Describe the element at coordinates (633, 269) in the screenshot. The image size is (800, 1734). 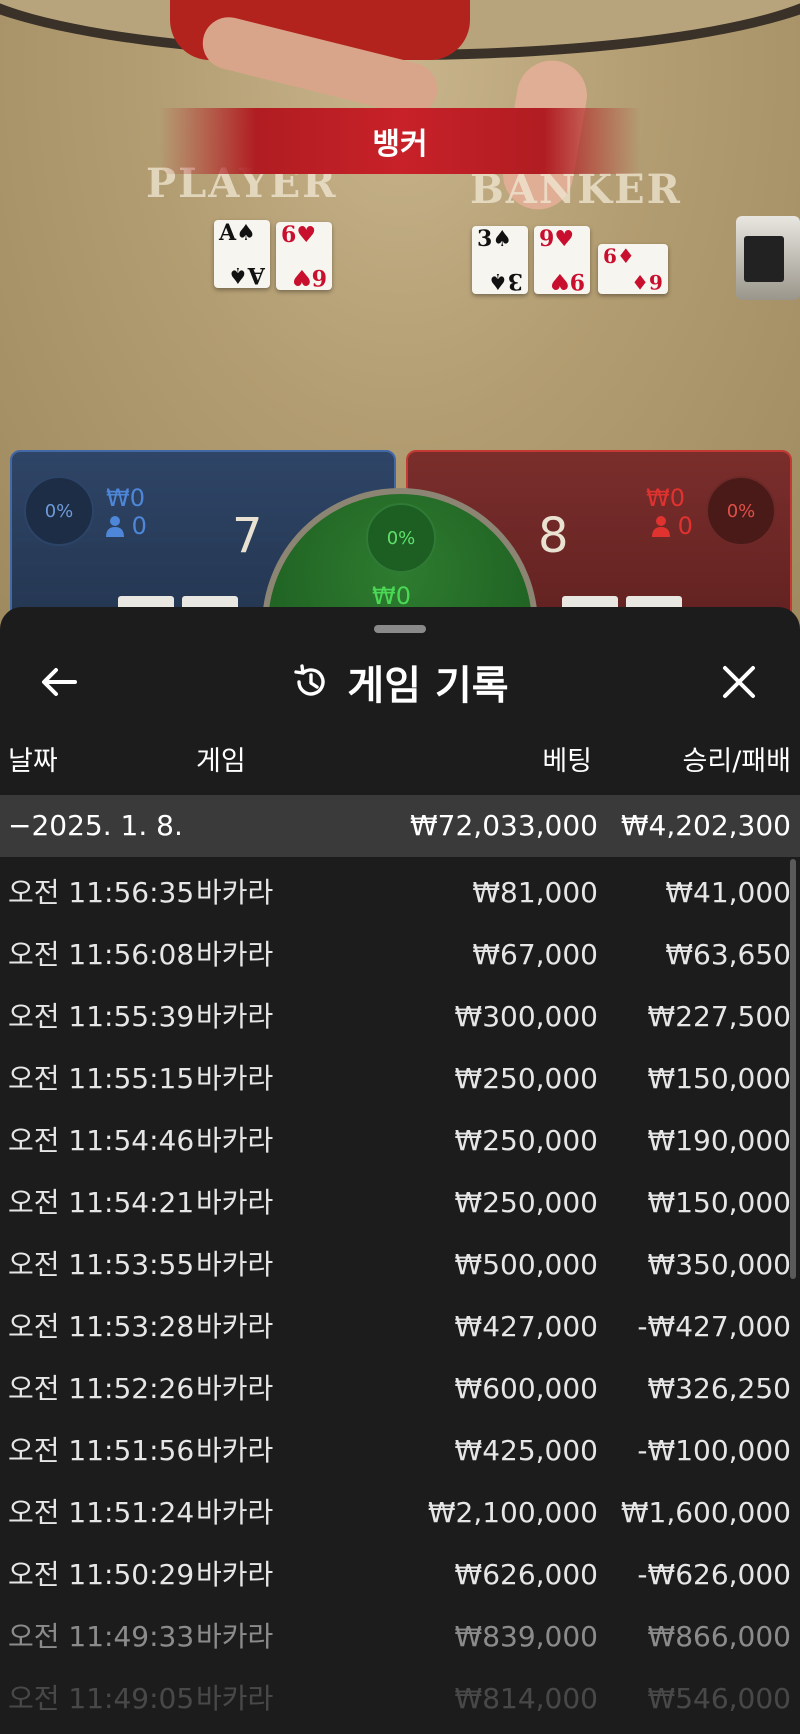
I see `banker-card-3: 6♦ 6♦` at that location.